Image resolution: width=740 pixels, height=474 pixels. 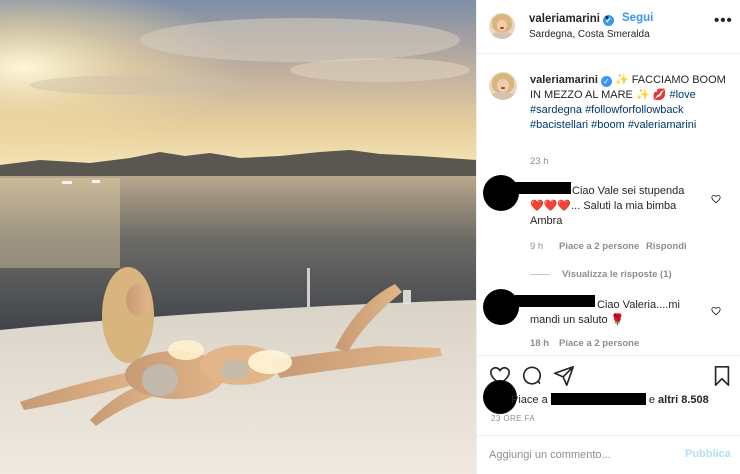 What do you see at coordinates (617, 274) in the screenshot?
I see `view-replies-button: Visualizza le risposte (1)` at bounding box center [617, 274].